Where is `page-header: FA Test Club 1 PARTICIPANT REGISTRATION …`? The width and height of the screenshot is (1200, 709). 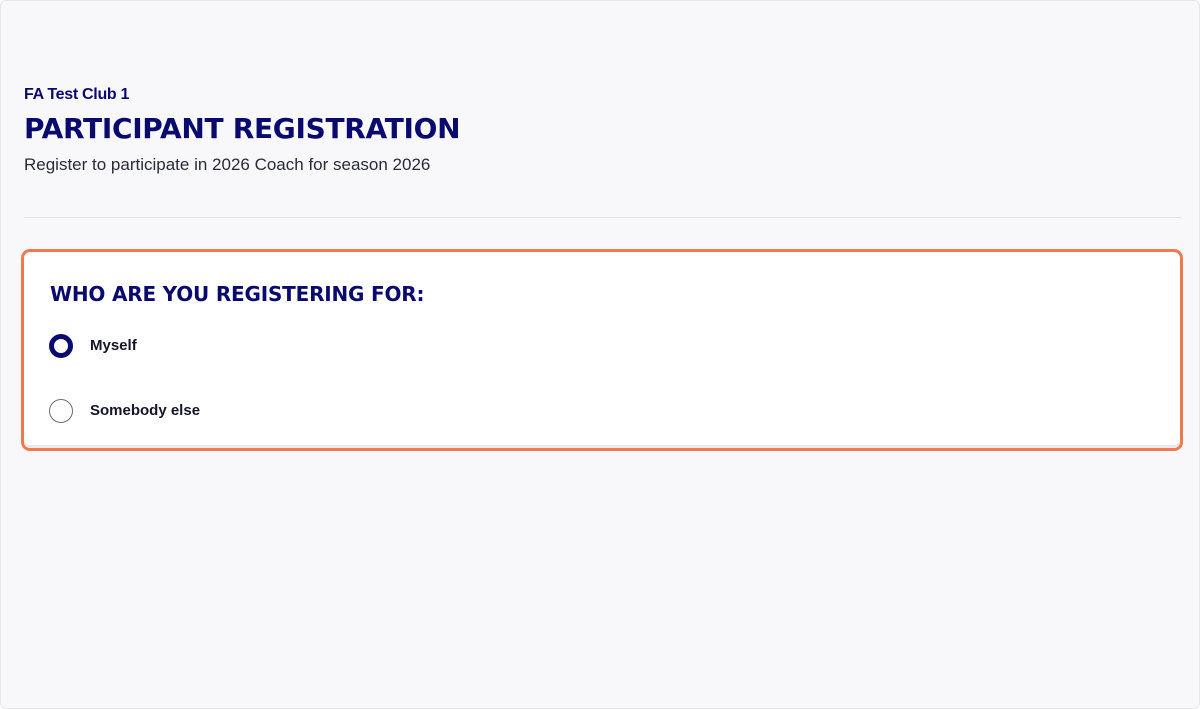 page-header: FA Test Club 1 PARTICIPANT REGISTRATION … is located at coordinates (602, 130).